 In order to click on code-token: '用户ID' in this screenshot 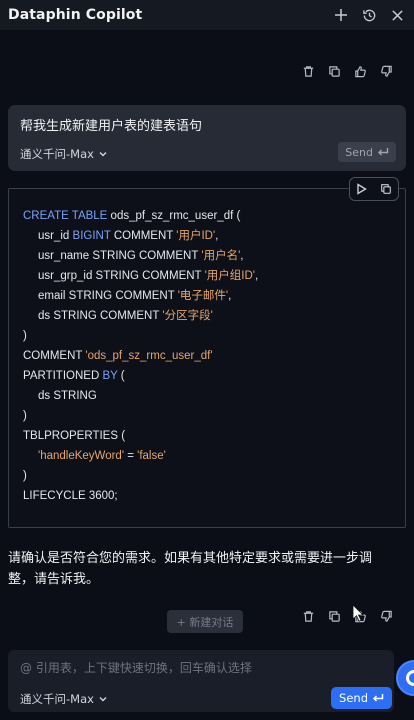, I will do `click(196, 236)`.